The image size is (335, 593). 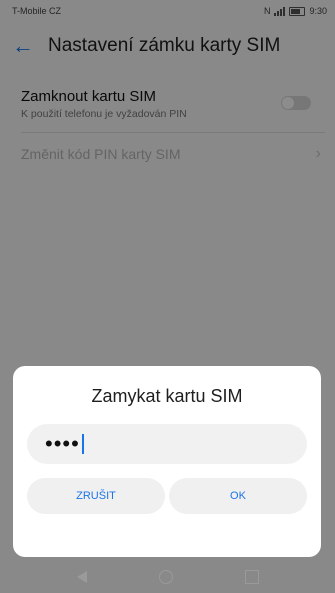 What do you see at coordinates (167, 396) in the screenshot?
I see `dialog-title: Zamykat kartu SIM` at bounding box center [167, 396].